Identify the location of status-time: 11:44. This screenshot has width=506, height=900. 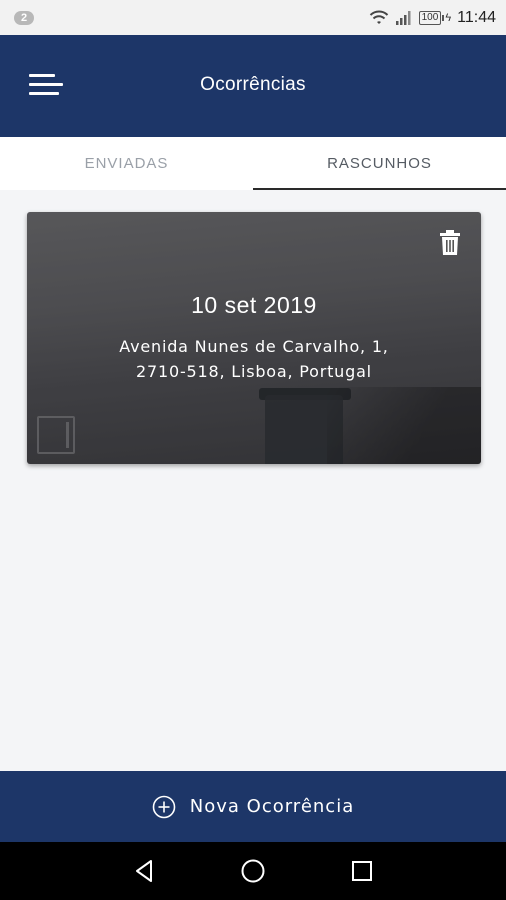
(476, 17).